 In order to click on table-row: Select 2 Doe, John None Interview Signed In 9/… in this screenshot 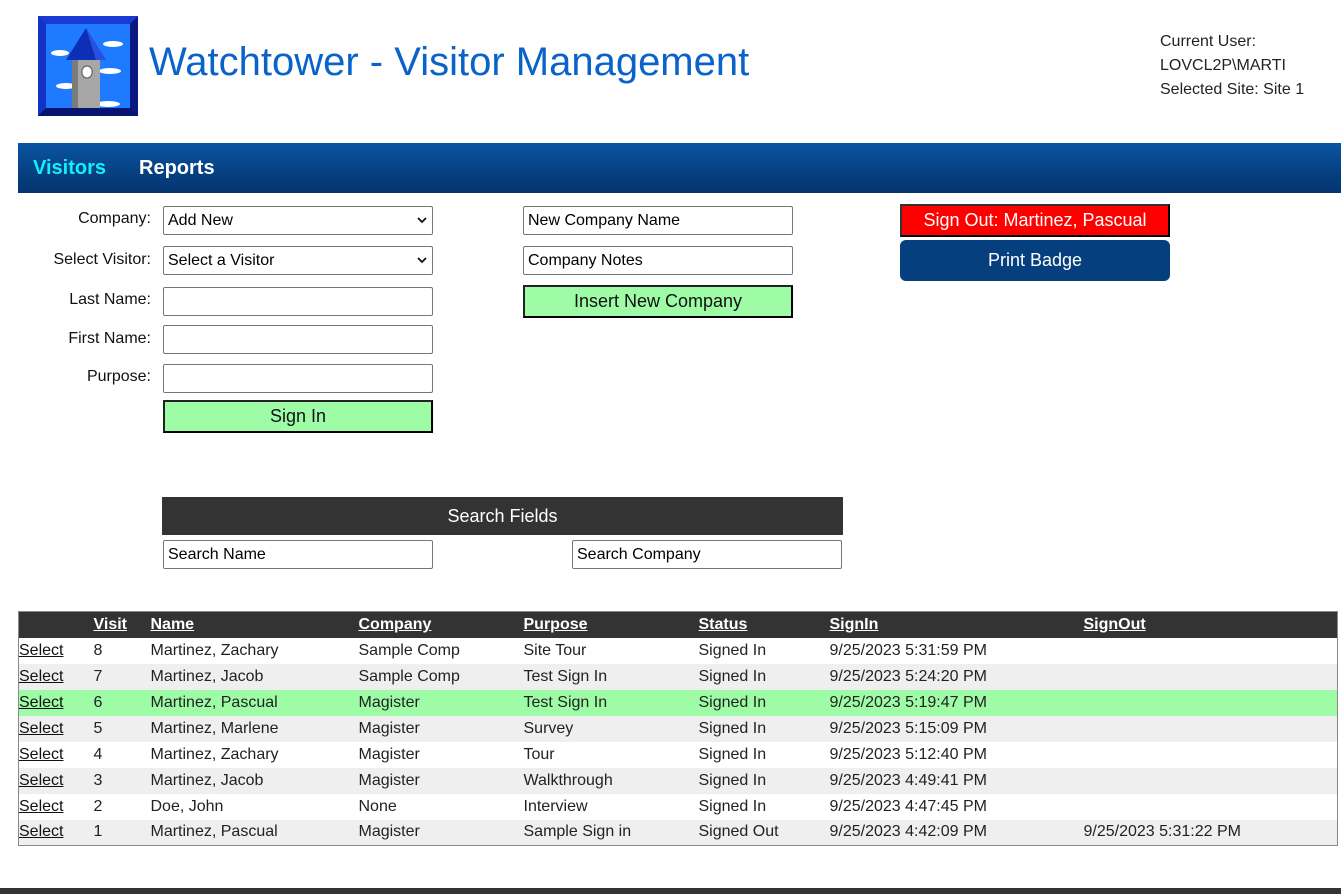, I will do `click(678, 806)`.